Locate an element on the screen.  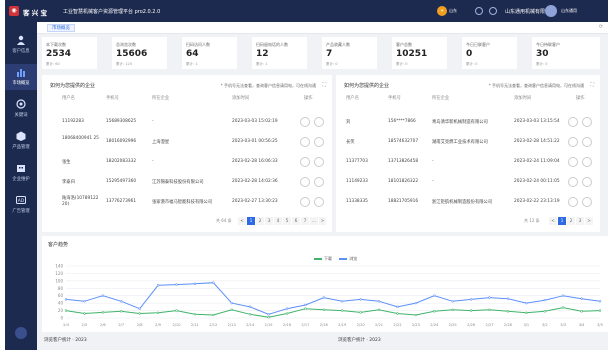
pagination-page: 2 is located at coordinates (571, 221).